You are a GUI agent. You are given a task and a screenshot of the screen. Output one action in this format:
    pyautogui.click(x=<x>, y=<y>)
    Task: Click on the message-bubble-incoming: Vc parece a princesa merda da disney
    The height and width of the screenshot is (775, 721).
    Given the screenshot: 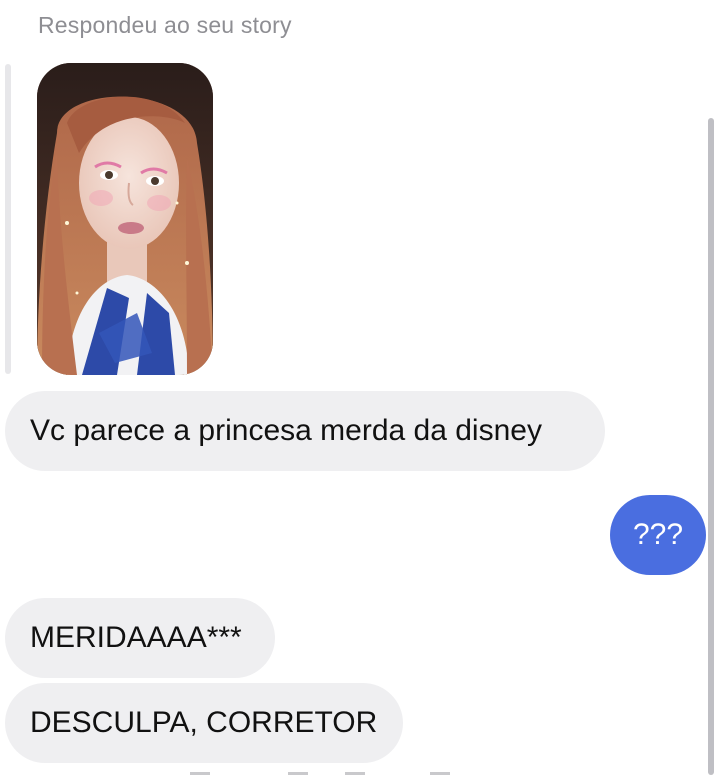 What is the action you would take?
    pyautogui.click(x=305, y=431)
    